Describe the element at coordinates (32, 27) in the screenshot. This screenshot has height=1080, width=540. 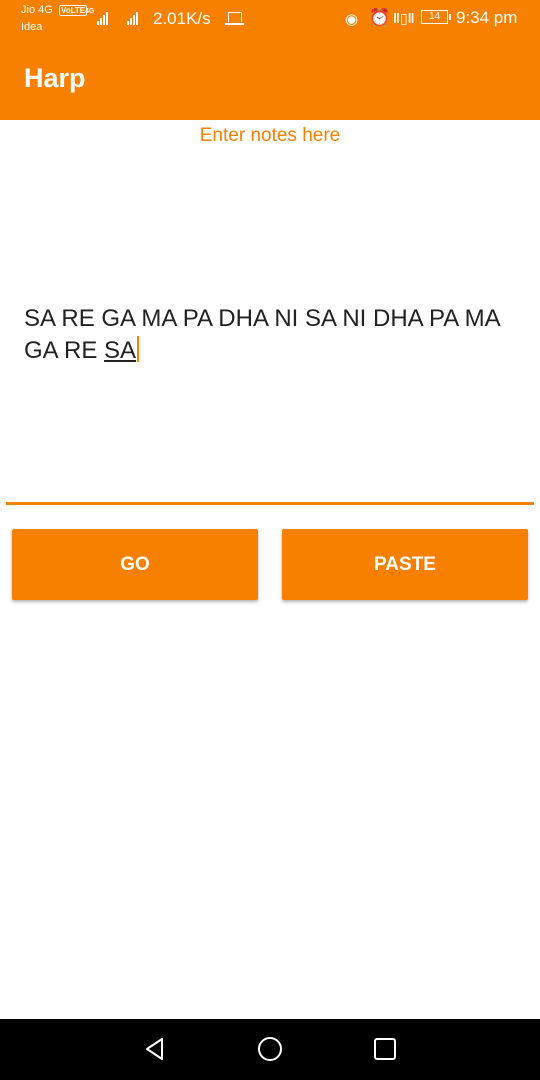
I see `carrier-secondary: Idea` at that location.